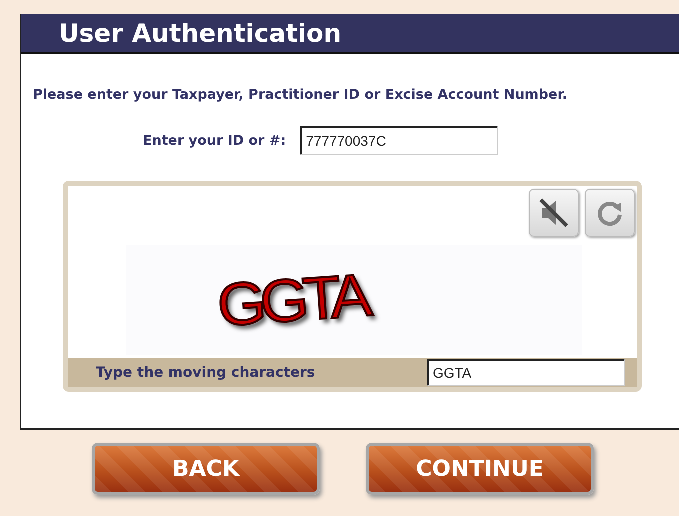 This screenshot has height=516, width=679. I want to click on page-title: User Authentication, so click(200, 33).